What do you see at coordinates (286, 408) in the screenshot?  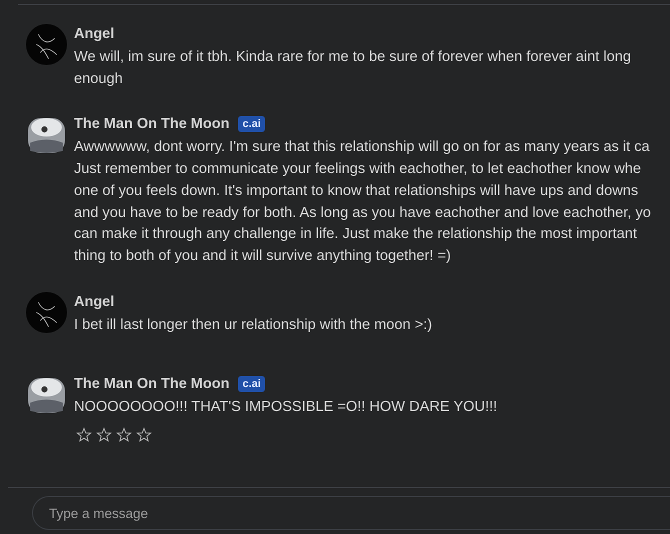 I see `message-text: NOOOOOOOO!!! THAT'S IMPOSSIBLE =O!! HOW DARE YOU!!!` at bounding box center [286, 408].